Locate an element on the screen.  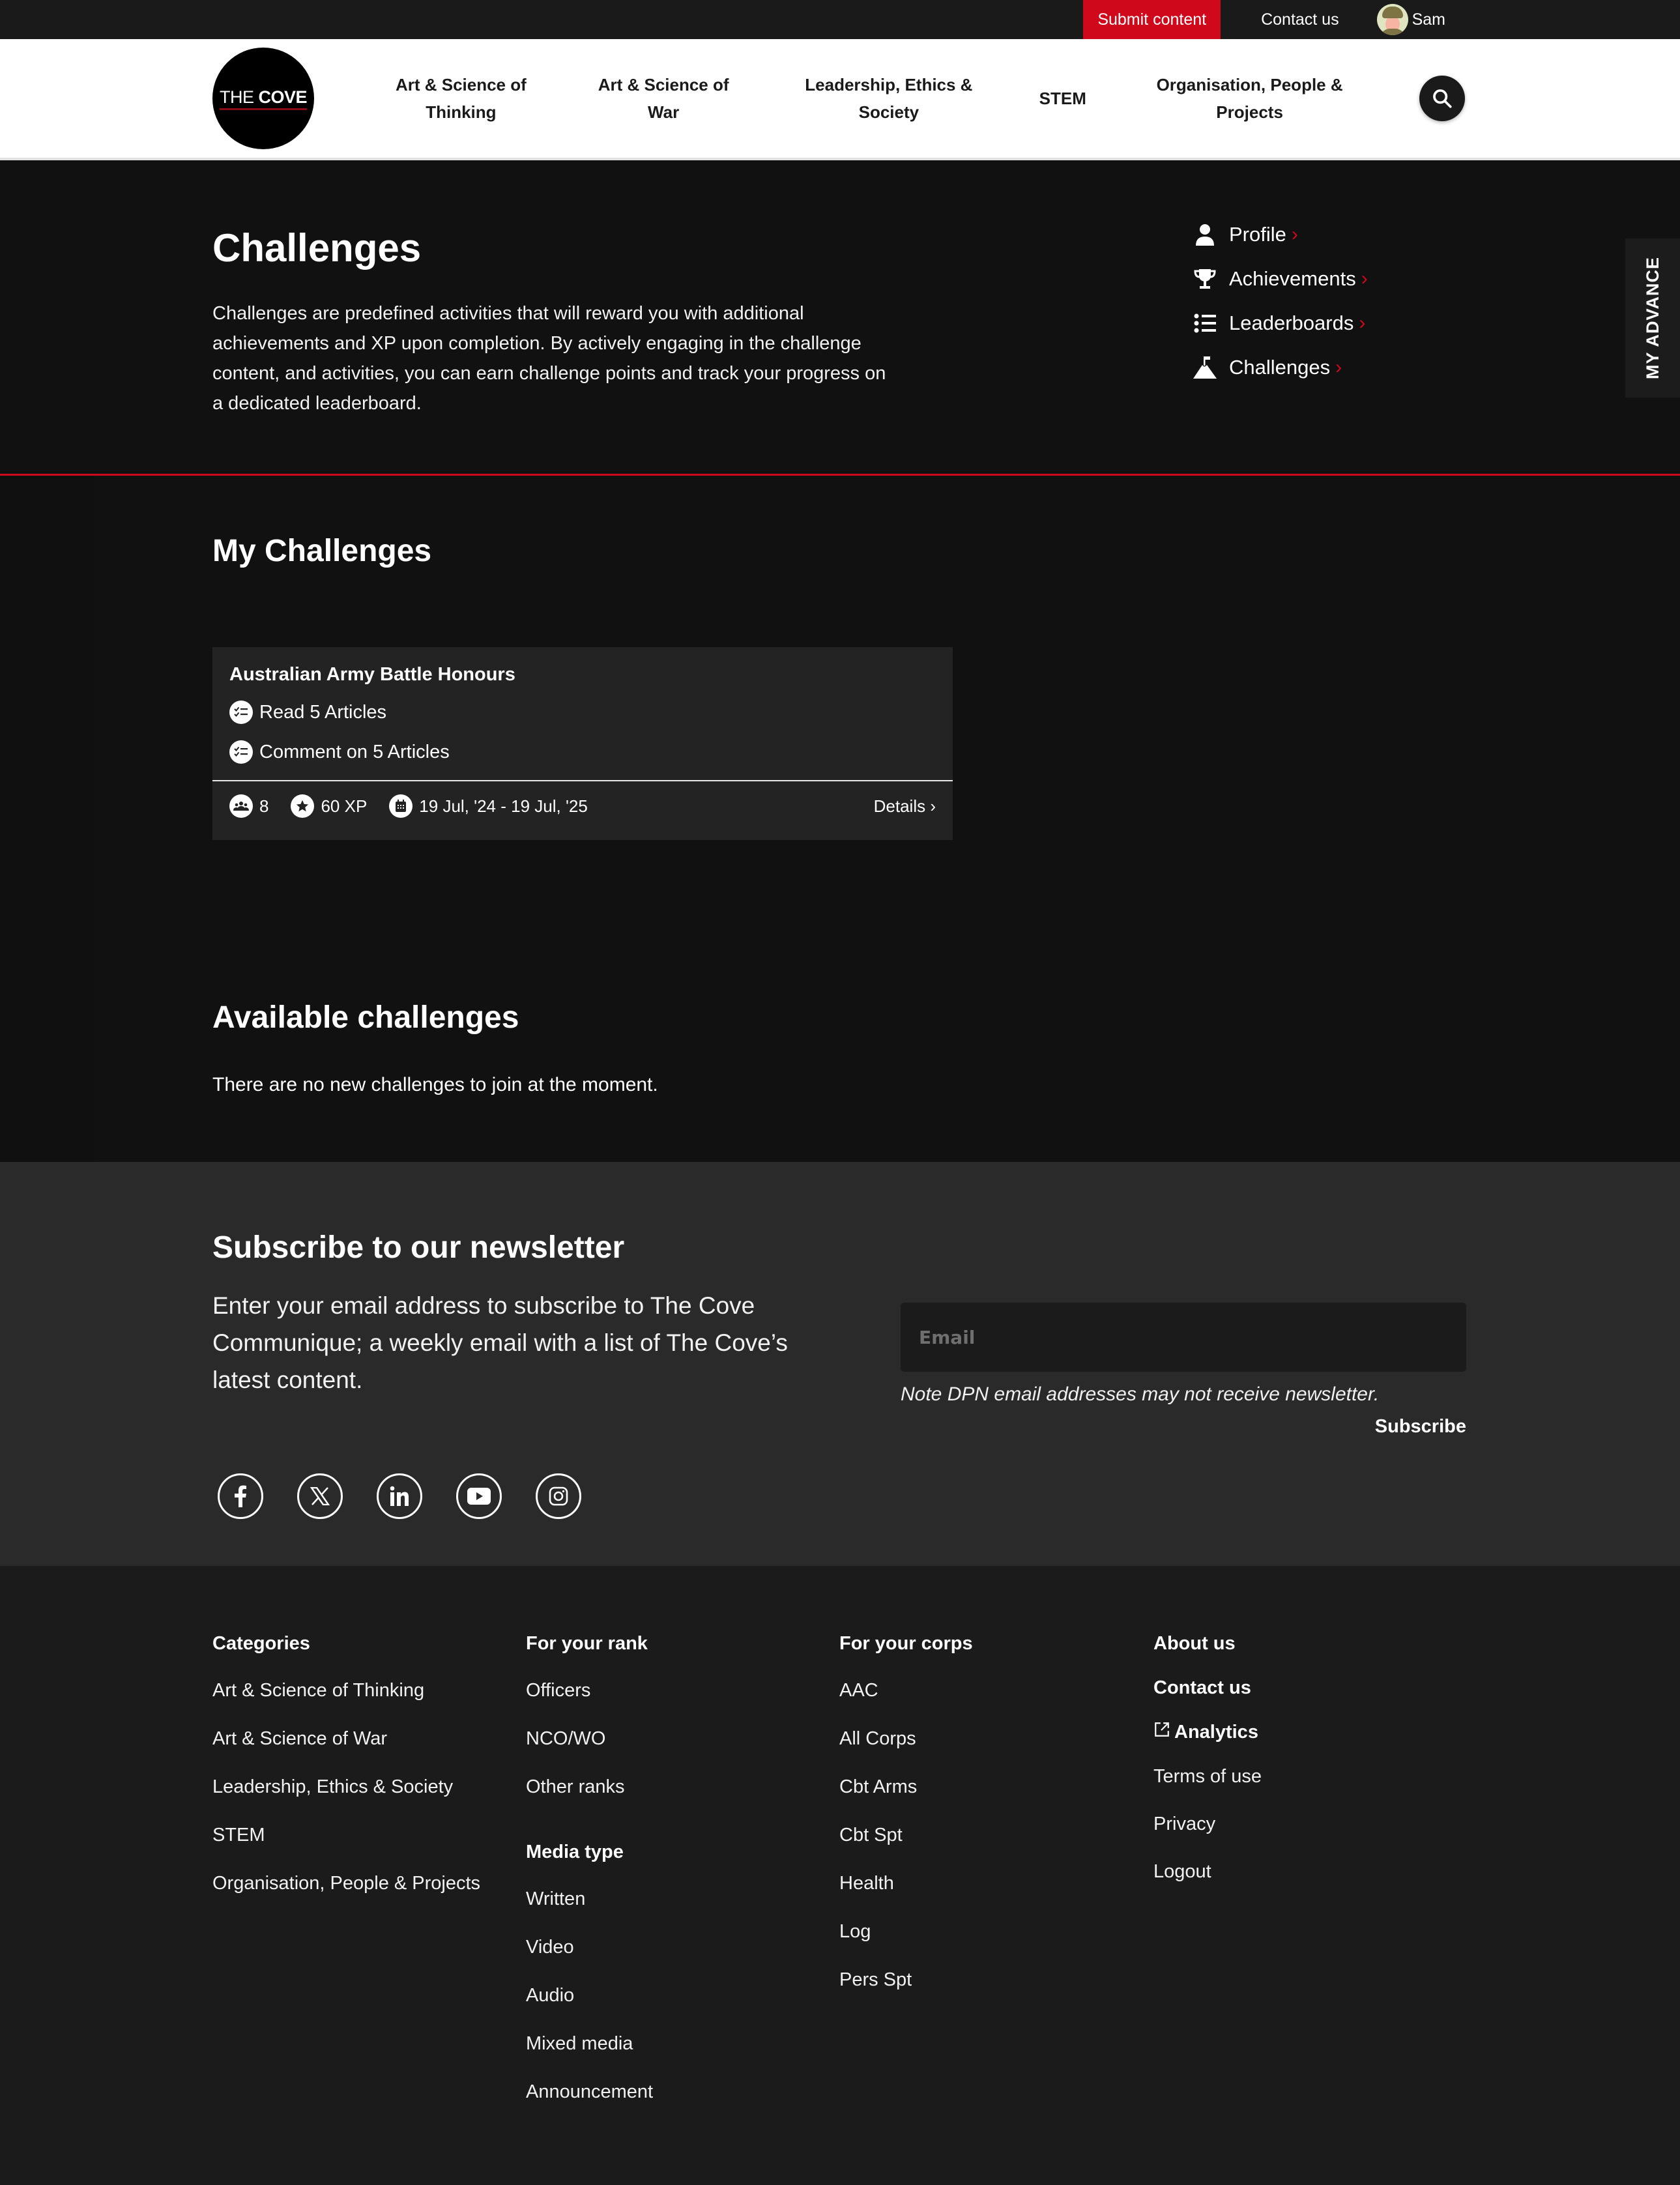
footer-heading-categories: Categories is located at coordinates (261, 1643).